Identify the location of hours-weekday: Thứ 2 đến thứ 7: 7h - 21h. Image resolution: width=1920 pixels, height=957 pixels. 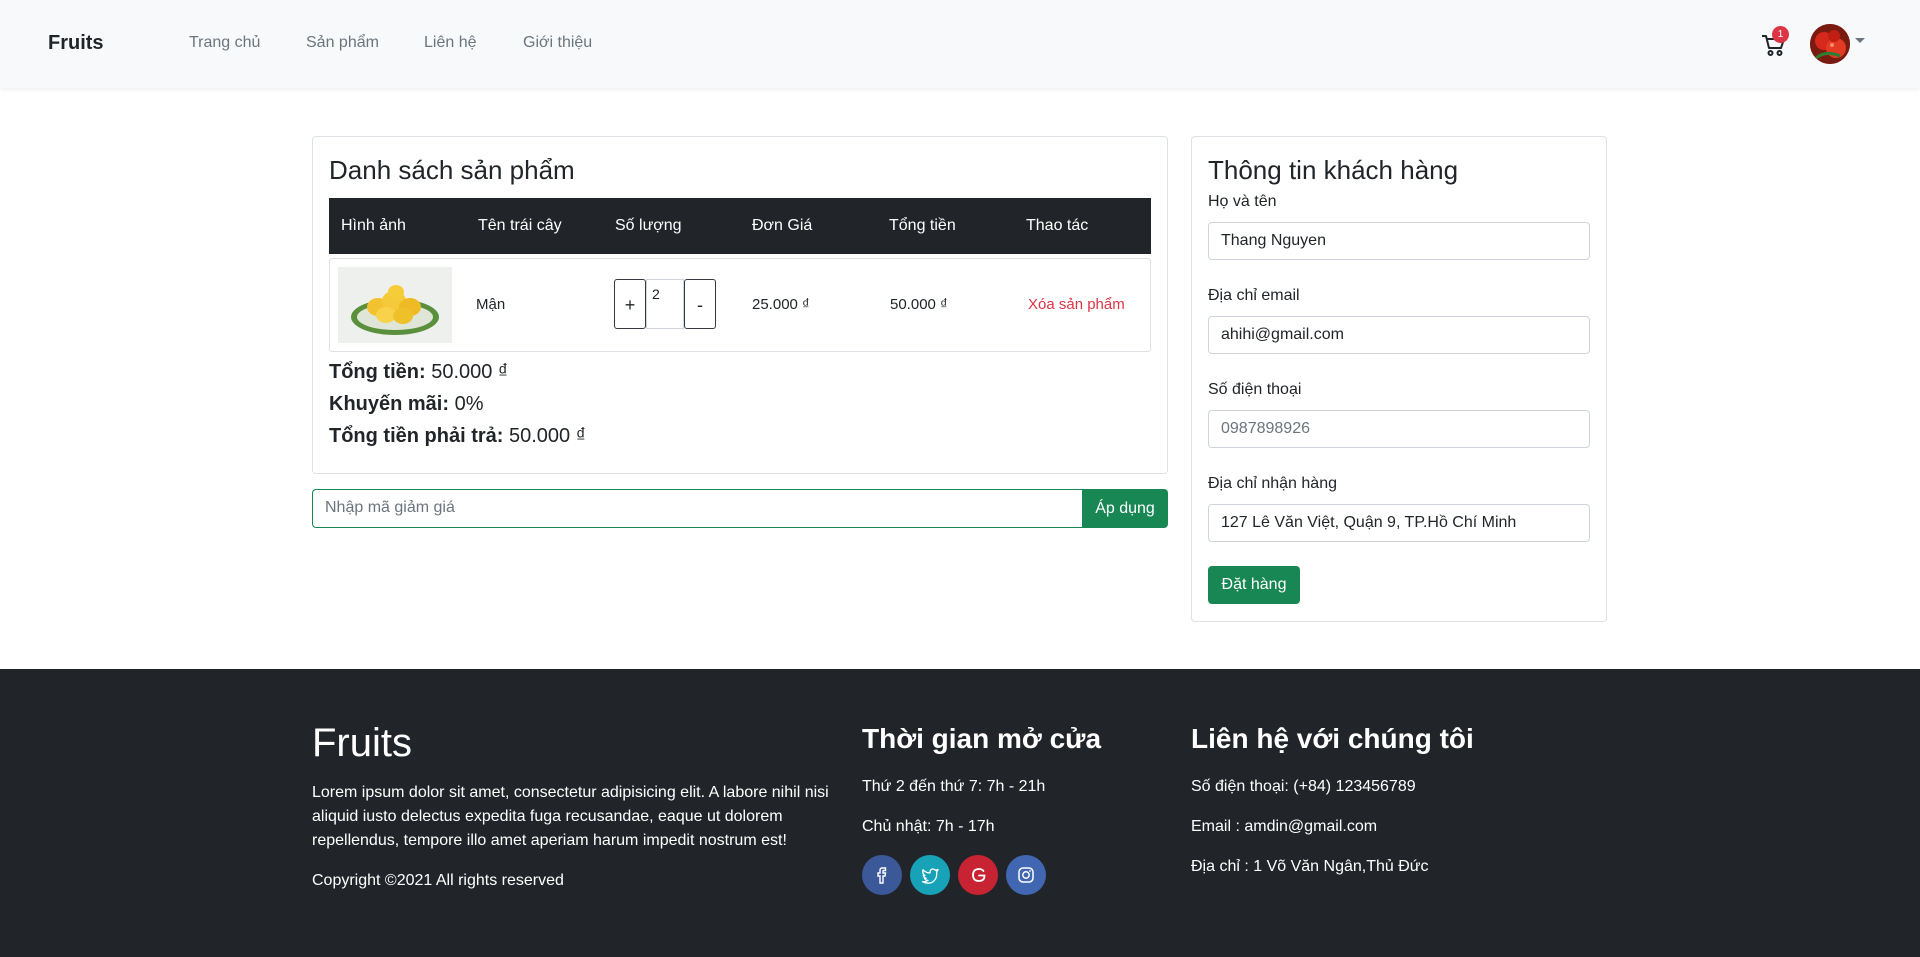
(954, 786).